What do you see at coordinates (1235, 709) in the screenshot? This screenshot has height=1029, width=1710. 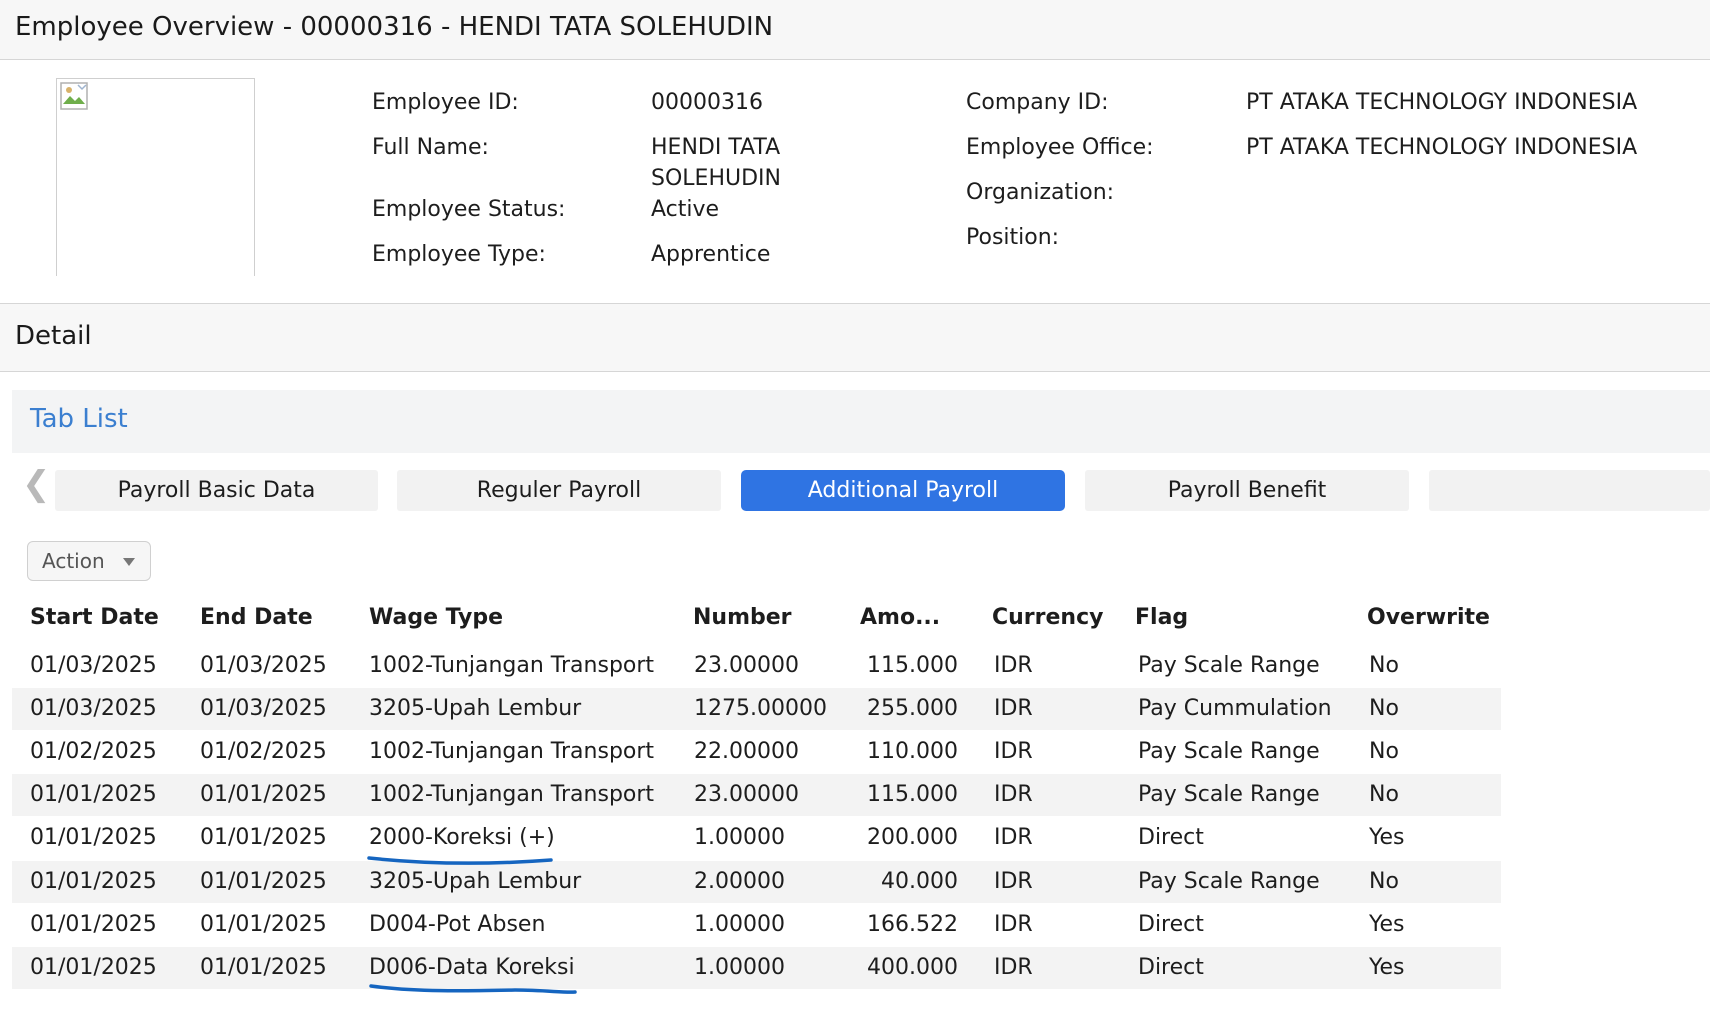 I see `cell-flag: Pay Cummulation` at bounding box center [1235, 709].